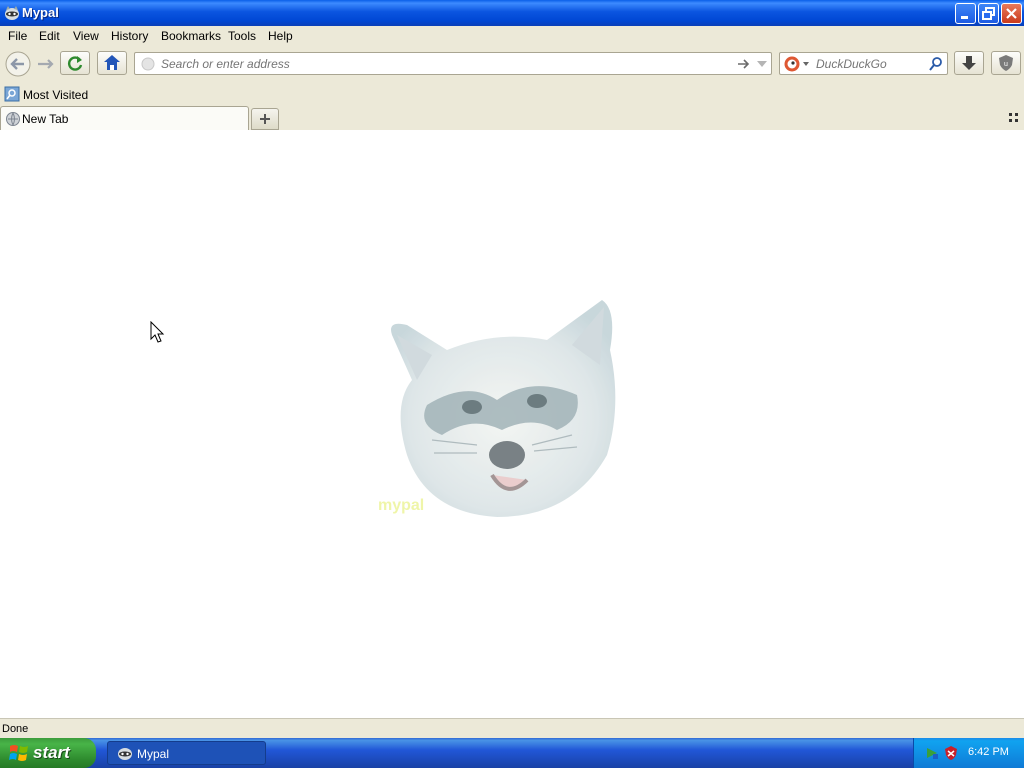 The image size is (1024, 768). Describe the element at coordinates (797, 64) in the screenshot. I see `duckduckgo-engine-icon` at that location.